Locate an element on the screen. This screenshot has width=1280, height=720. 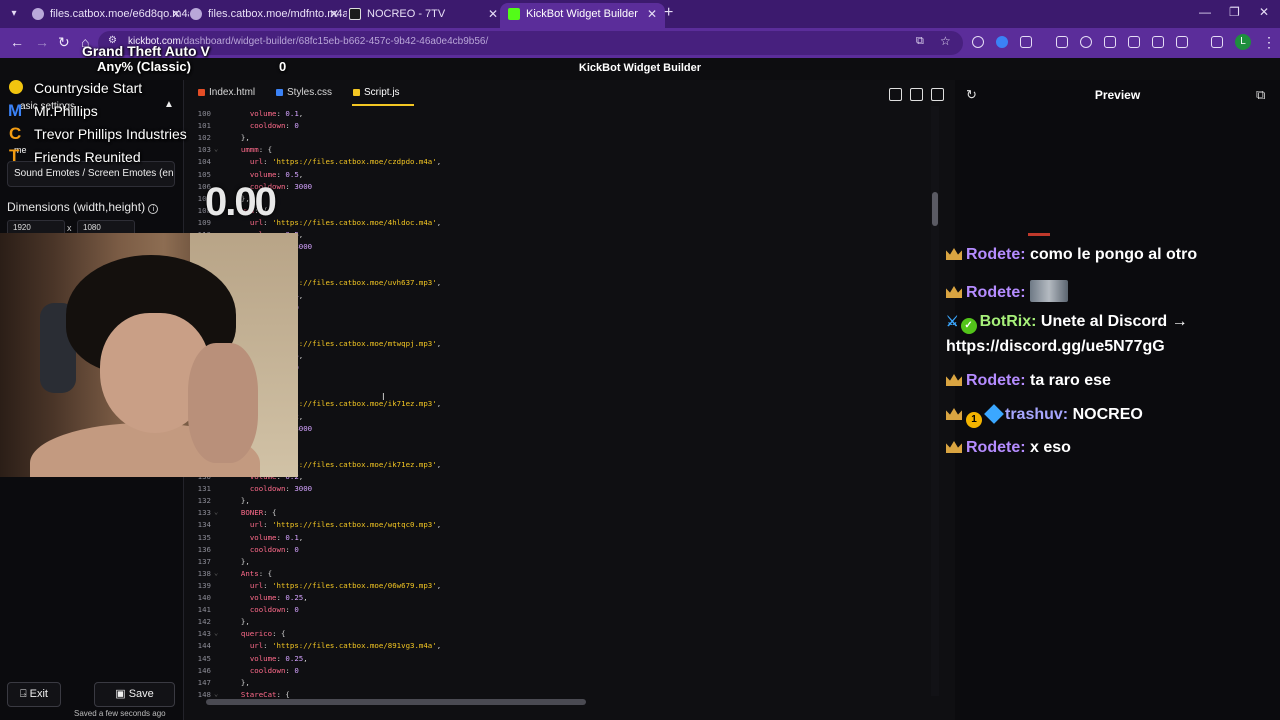
code-line: BONER: { is located at coordinates (254, 512).